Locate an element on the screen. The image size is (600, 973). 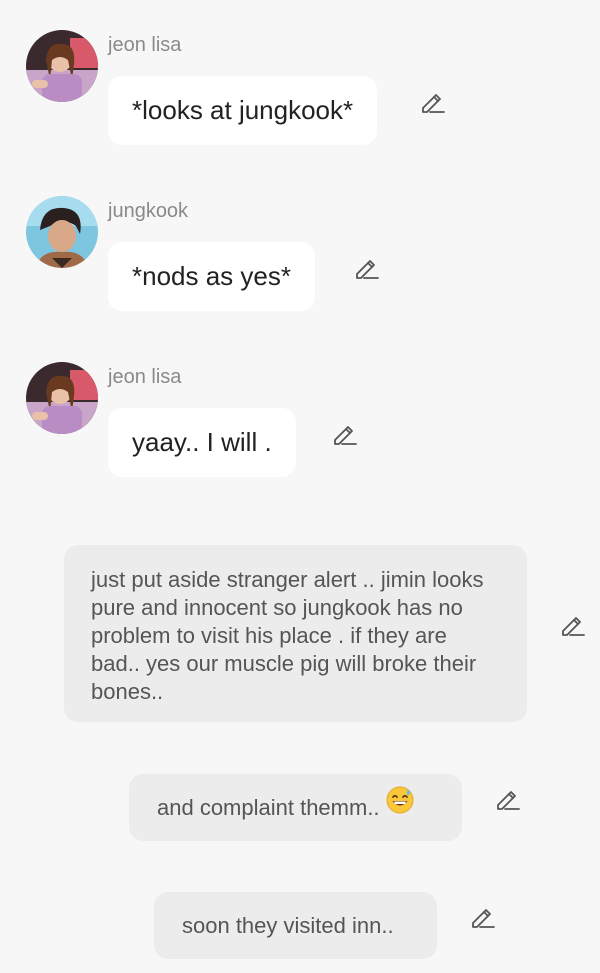
message-bubble: *looks at jungkook* is located at coordinates (243, 110).